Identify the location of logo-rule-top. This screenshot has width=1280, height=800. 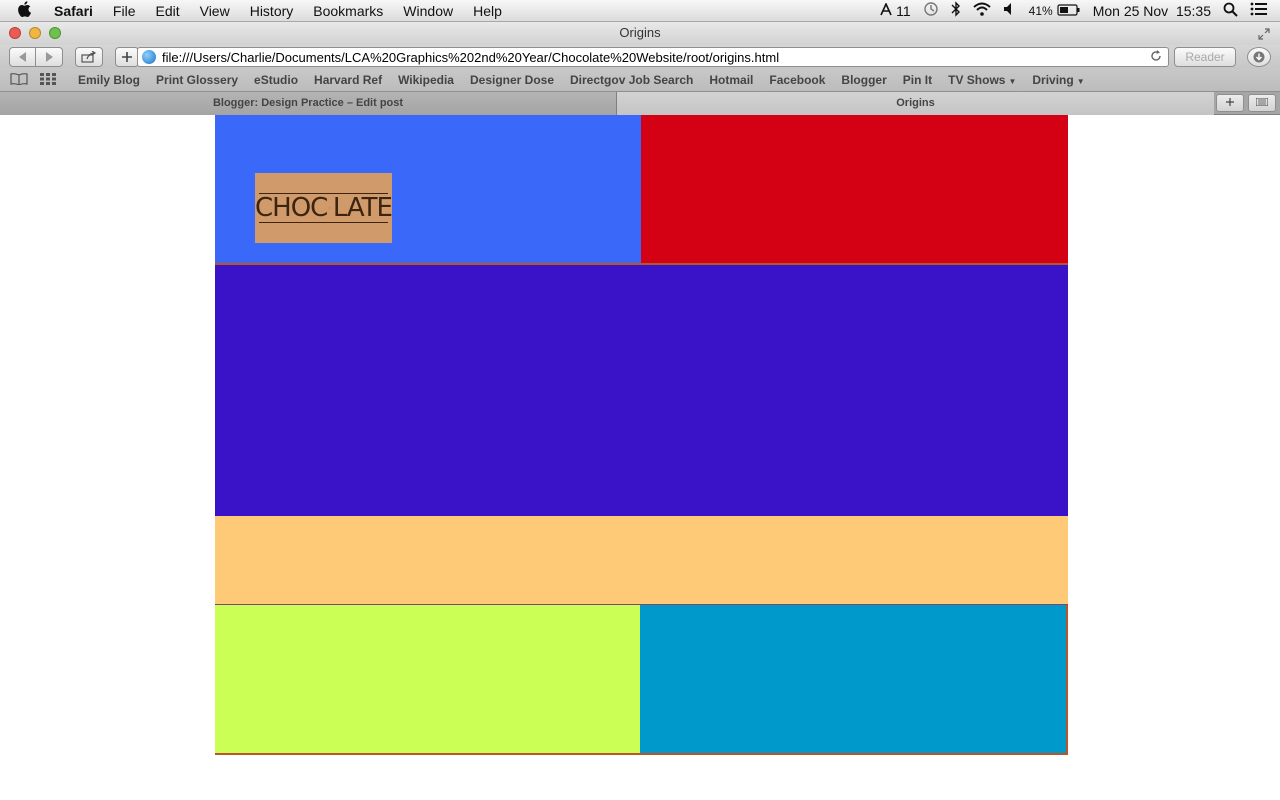
(323, 193).